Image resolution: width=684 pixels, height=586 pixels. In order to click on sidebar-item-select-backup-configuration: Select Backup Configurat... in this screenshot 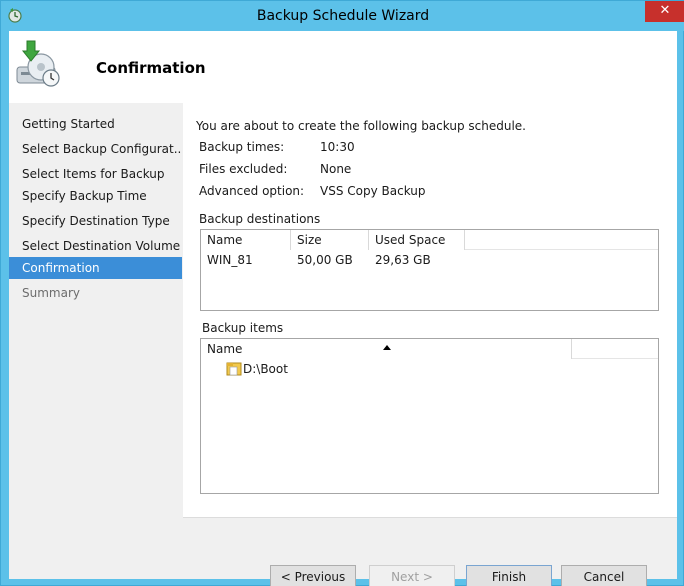, I will do `click(95, 149)`.